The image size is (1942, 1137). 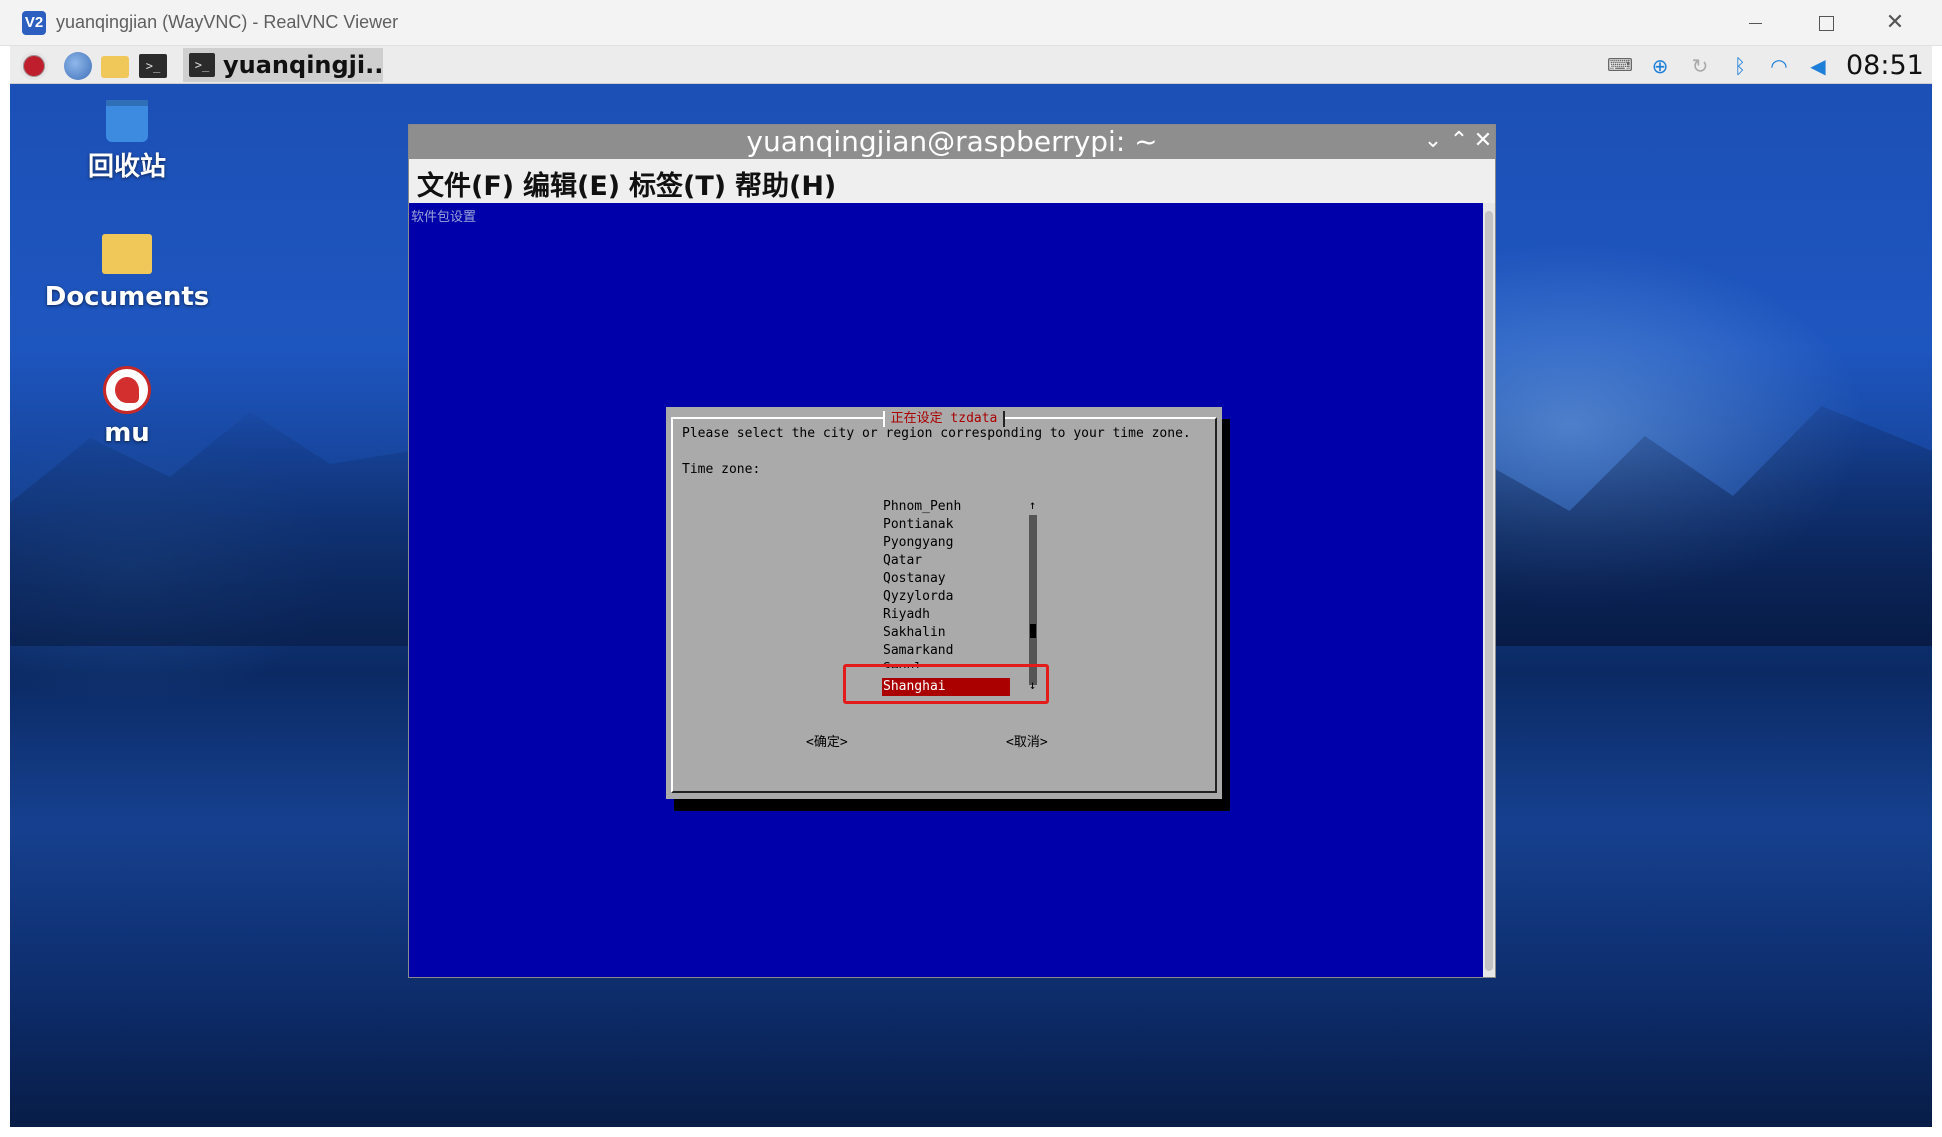 I want to click on annotation-highlight-box, so click(x=946, y=684).